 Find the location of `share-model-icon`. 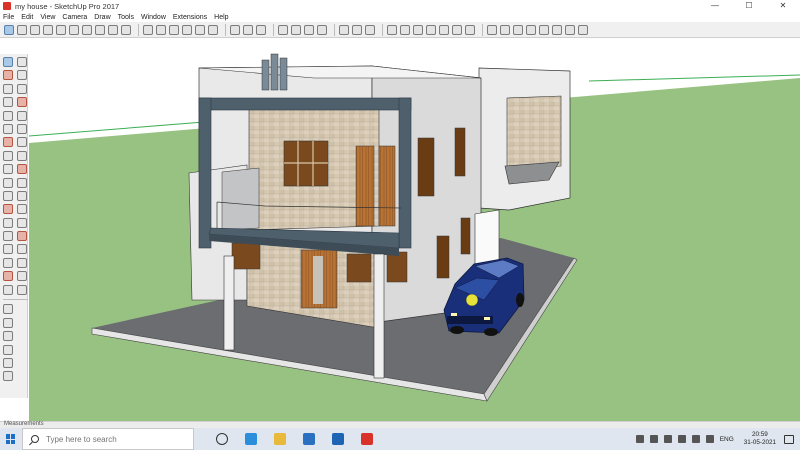

share-model-icon is located at coordinates (505, 29).